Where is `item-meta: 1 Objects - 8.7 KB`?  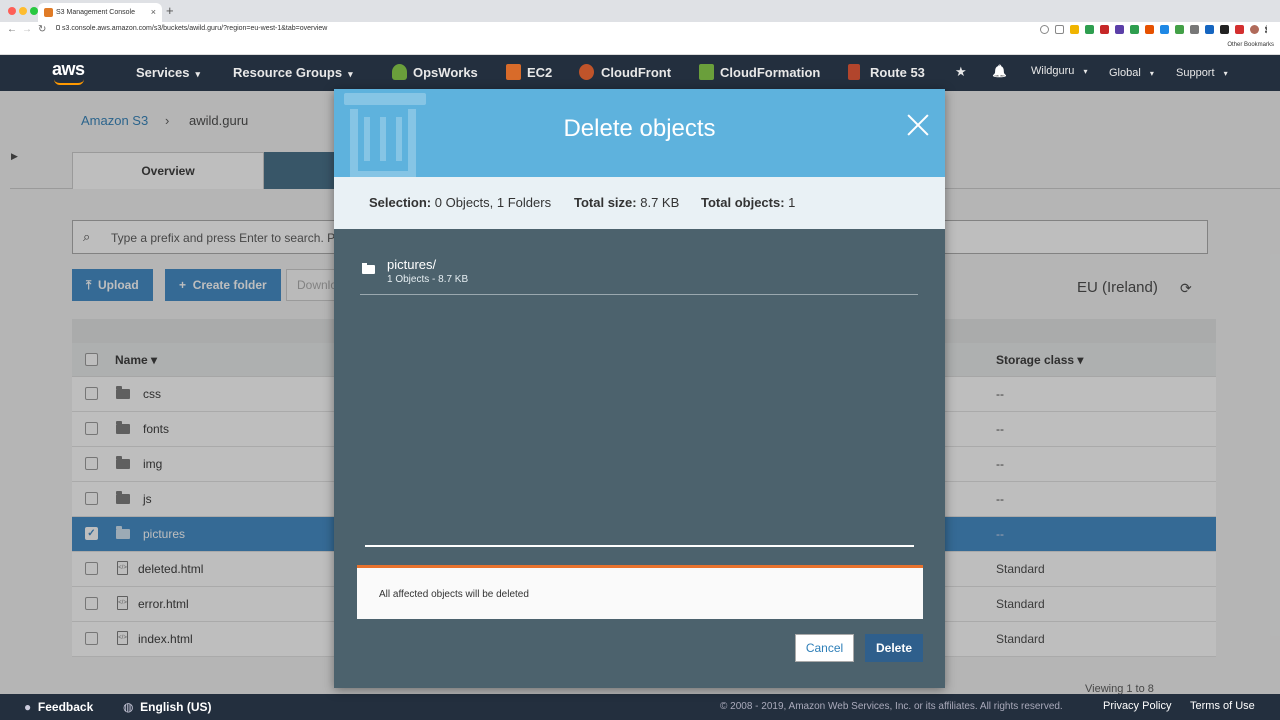 item-meta: 1 Objects - 8.7 KB is located at coordinates (428, 279).